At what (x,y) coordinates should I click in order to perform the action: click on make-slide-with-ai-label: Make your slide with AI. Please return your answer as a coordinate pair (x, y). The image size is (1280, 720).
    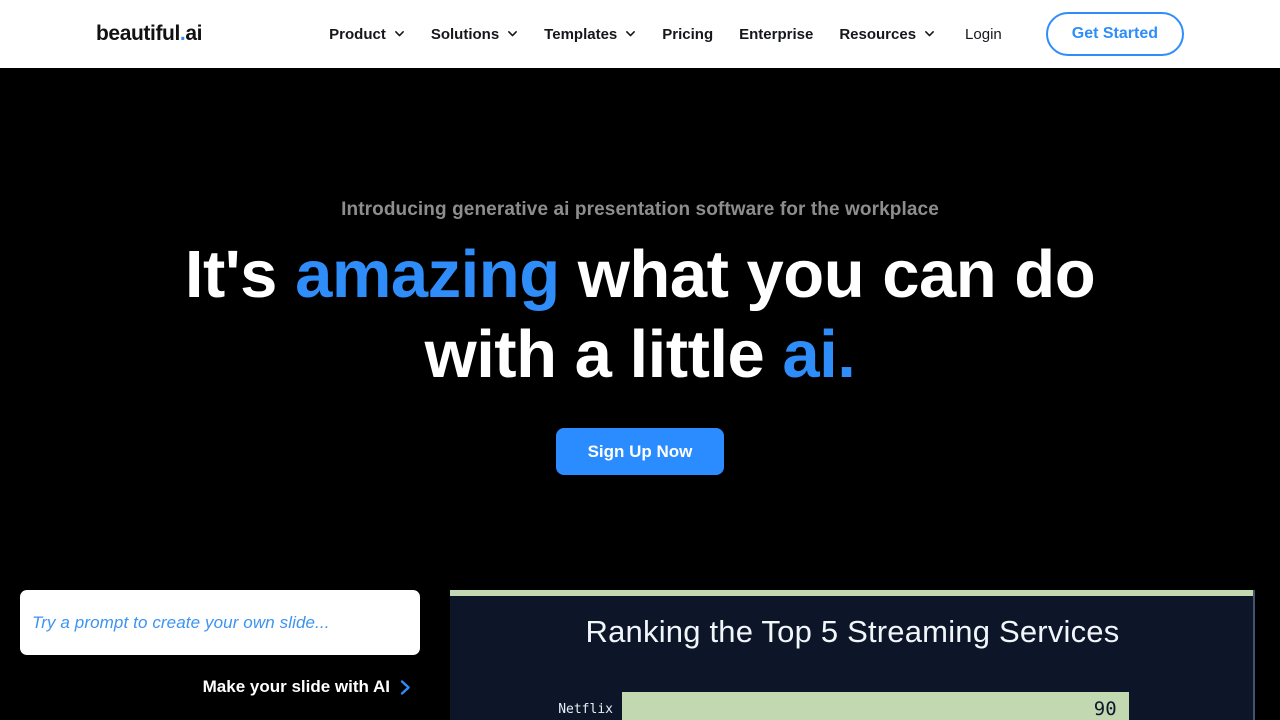
    Looking at the image, I should click on (296, 686).